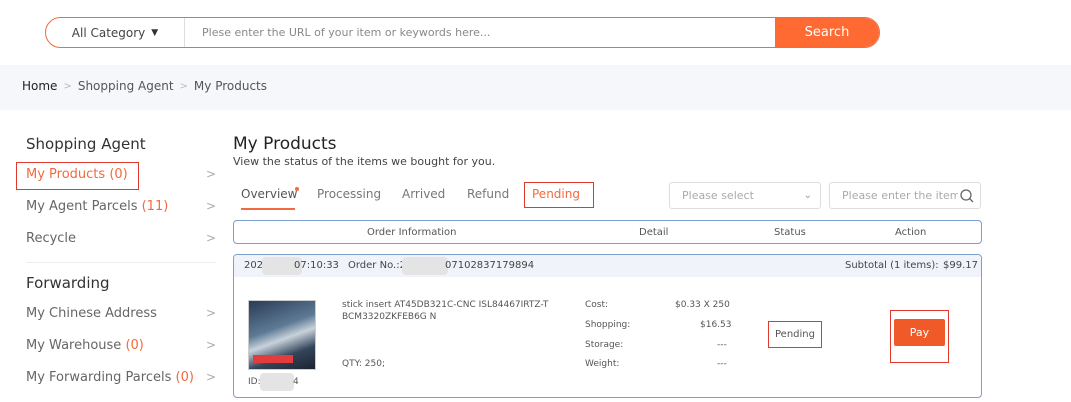 This screenshot has width=1071, height=402. I want to click on detail-weight-value: ---, so click(722, 364).